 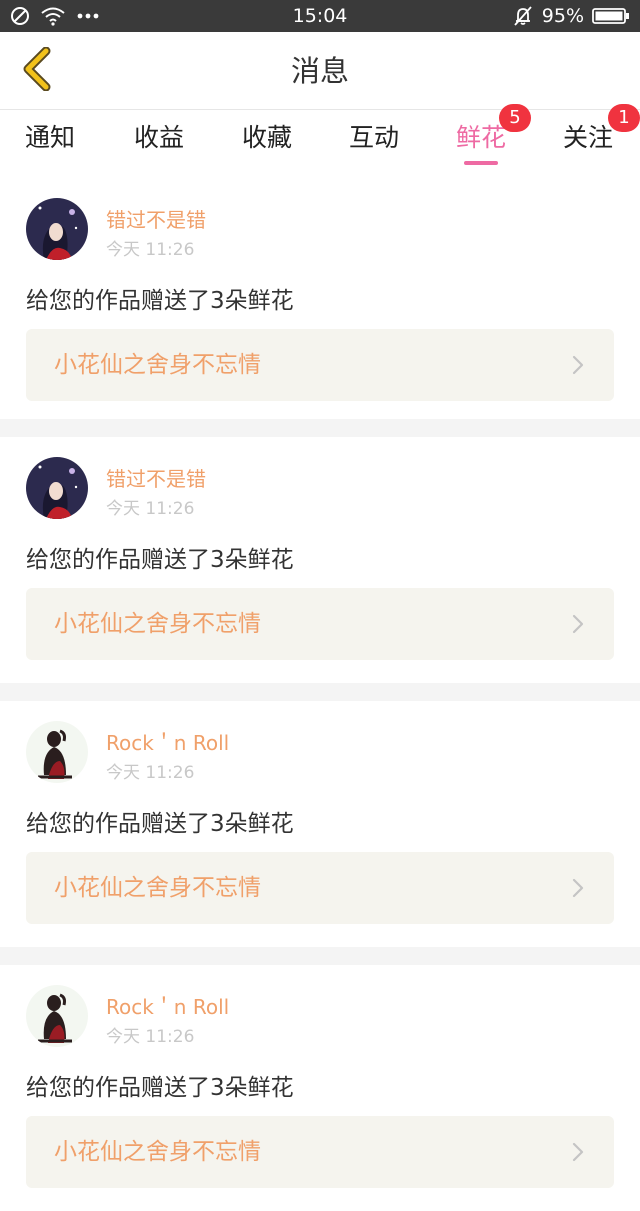 What do you see at coordinates (481, 163) in the screenshot?
I see `active-tab-indicator` at bounding box center [481, 163].